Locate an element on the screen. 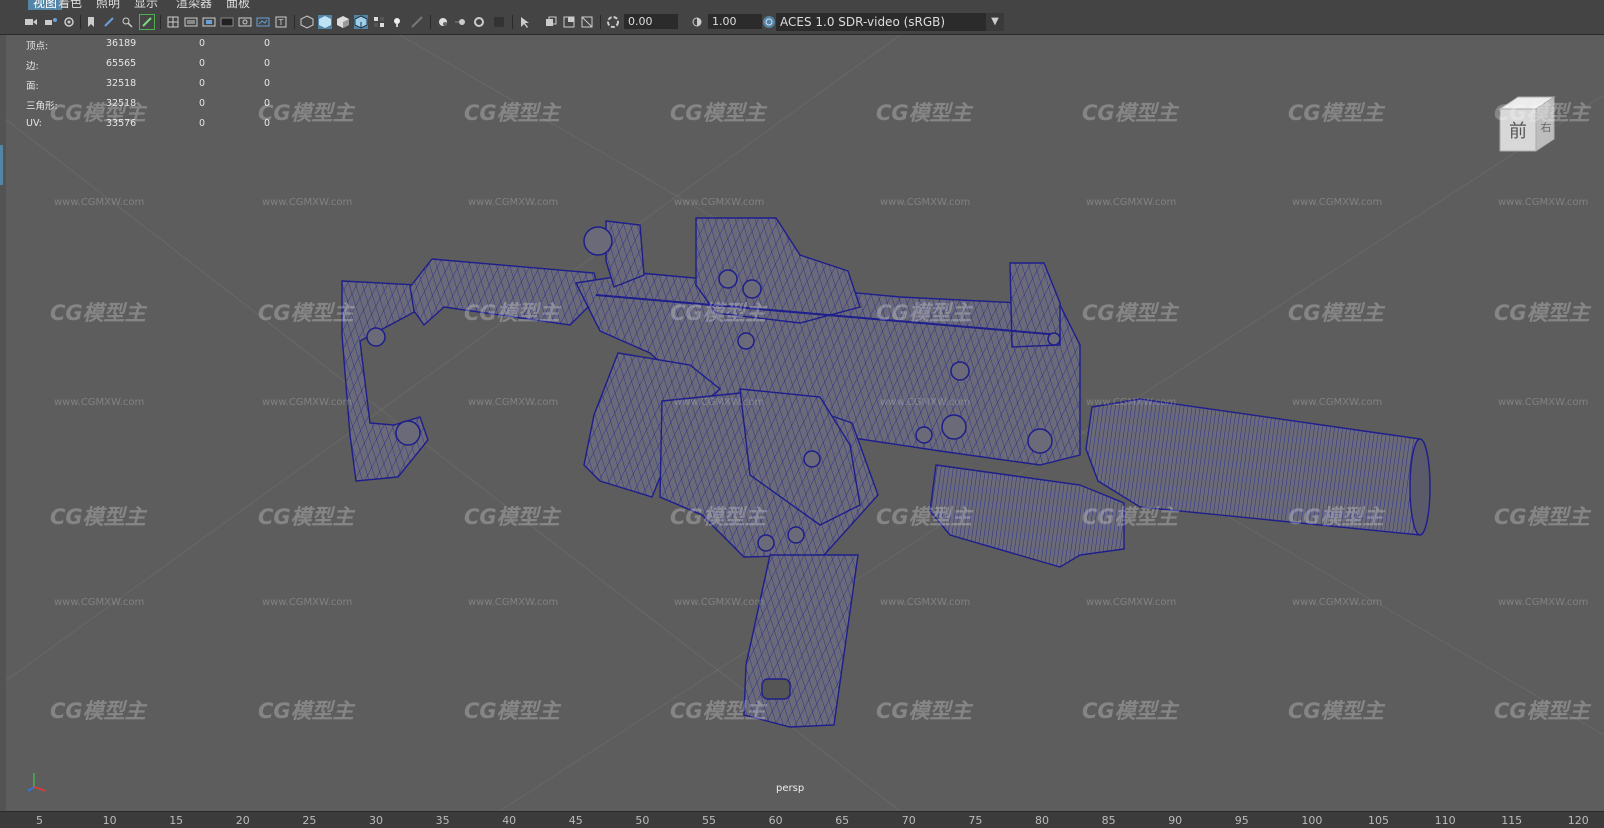 The width and height of the screenshot is (1604, 828). safe-action-icon is located at coordinates (263, 22).